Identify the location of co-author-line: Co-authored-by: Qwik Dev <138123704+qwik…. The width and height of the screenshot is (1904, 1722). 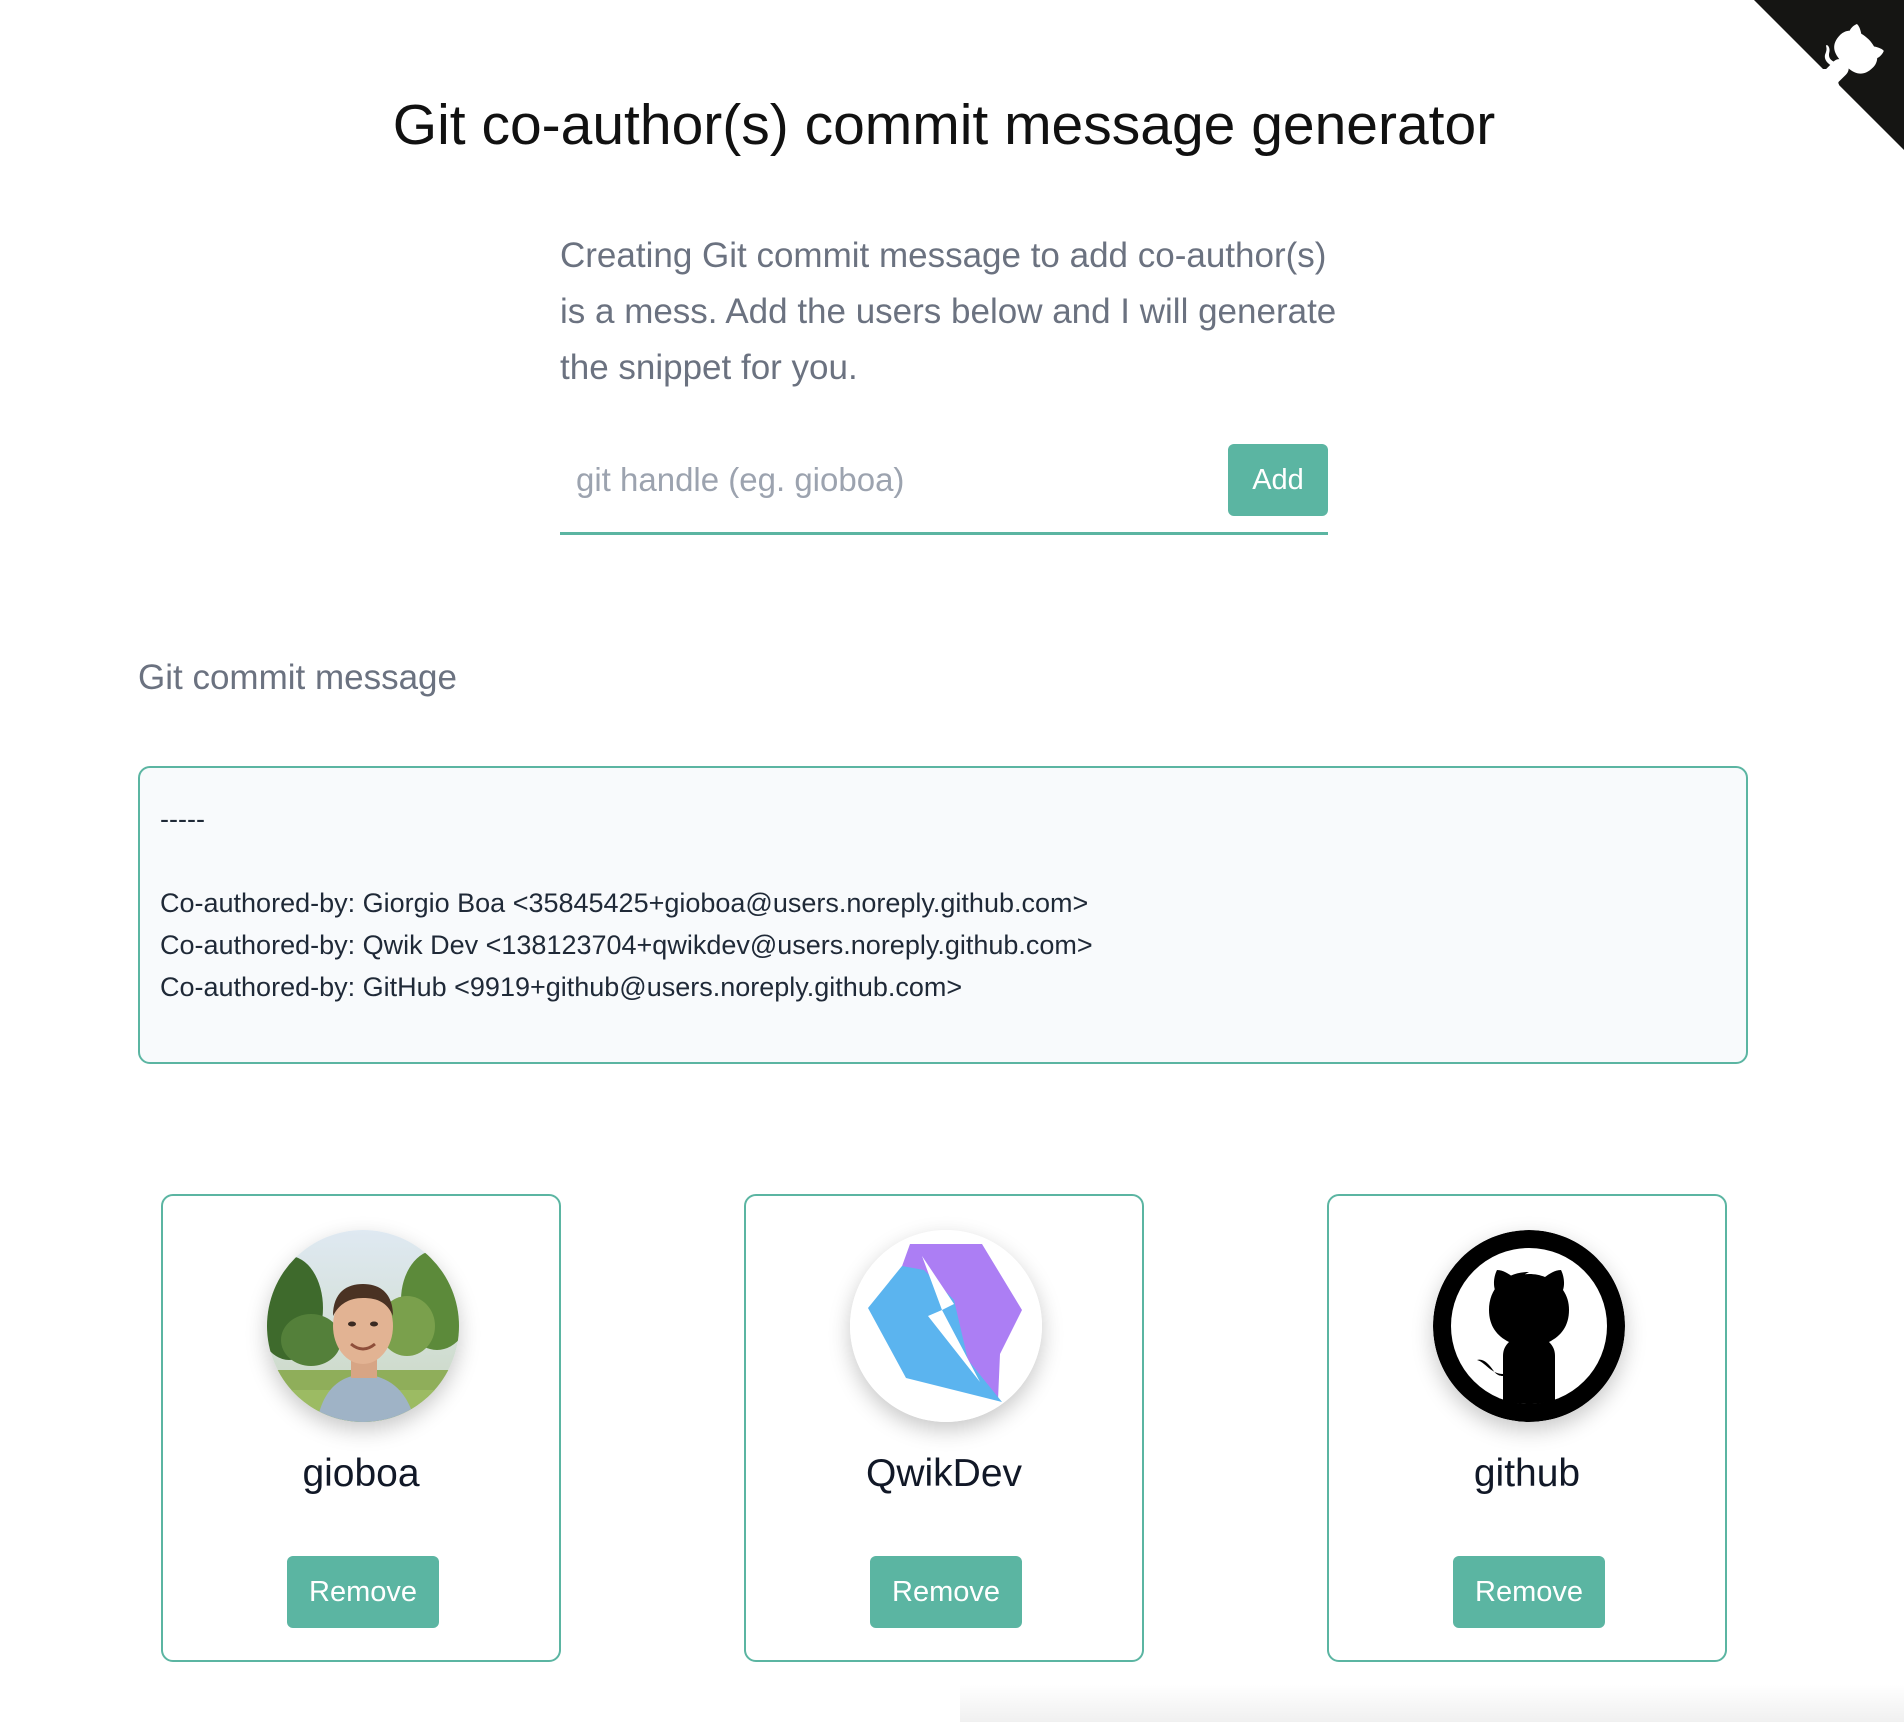
(626, 945).